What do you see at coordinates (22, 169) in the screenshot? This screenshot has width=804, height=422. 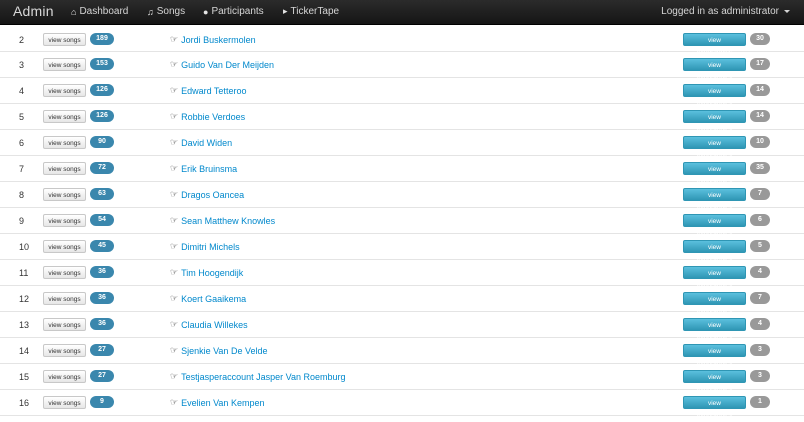 I see `row-rank: 7` at bounding box center [22, 169].